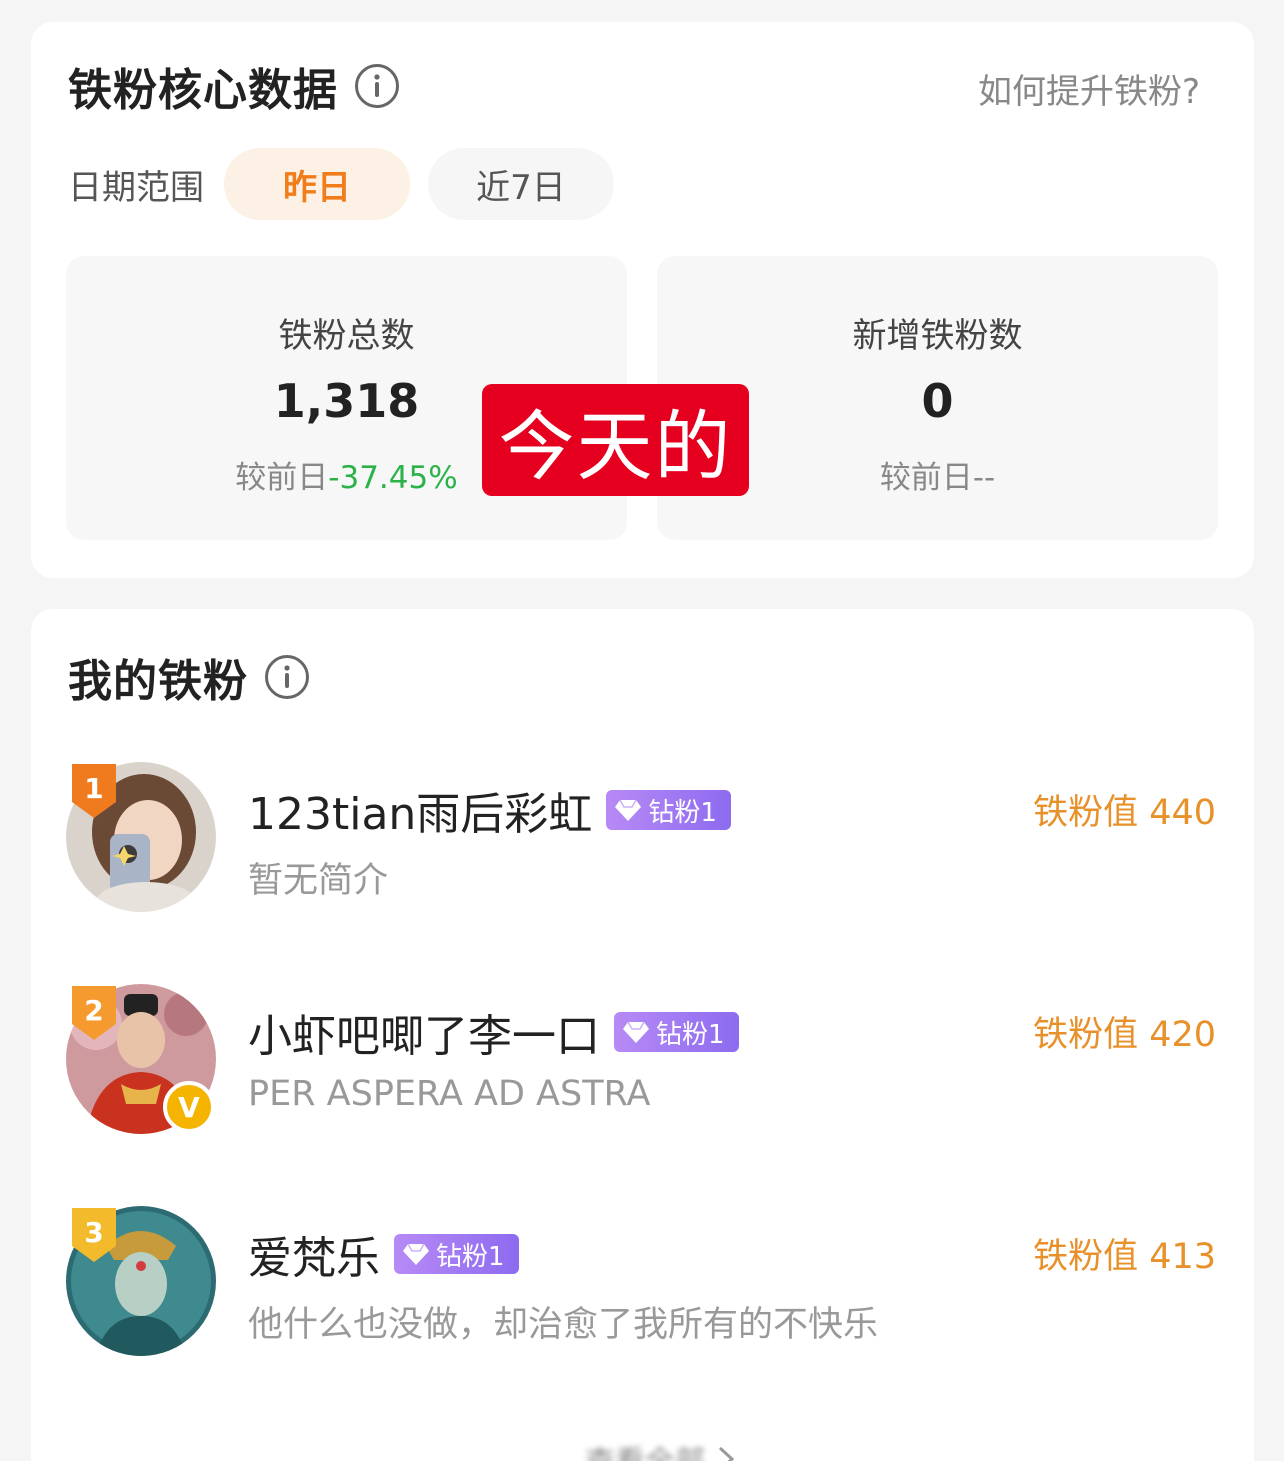  Describe the element at coordinates (158, 681) in the screenshot. I see `fans-title: 我的铁粉` at that location.